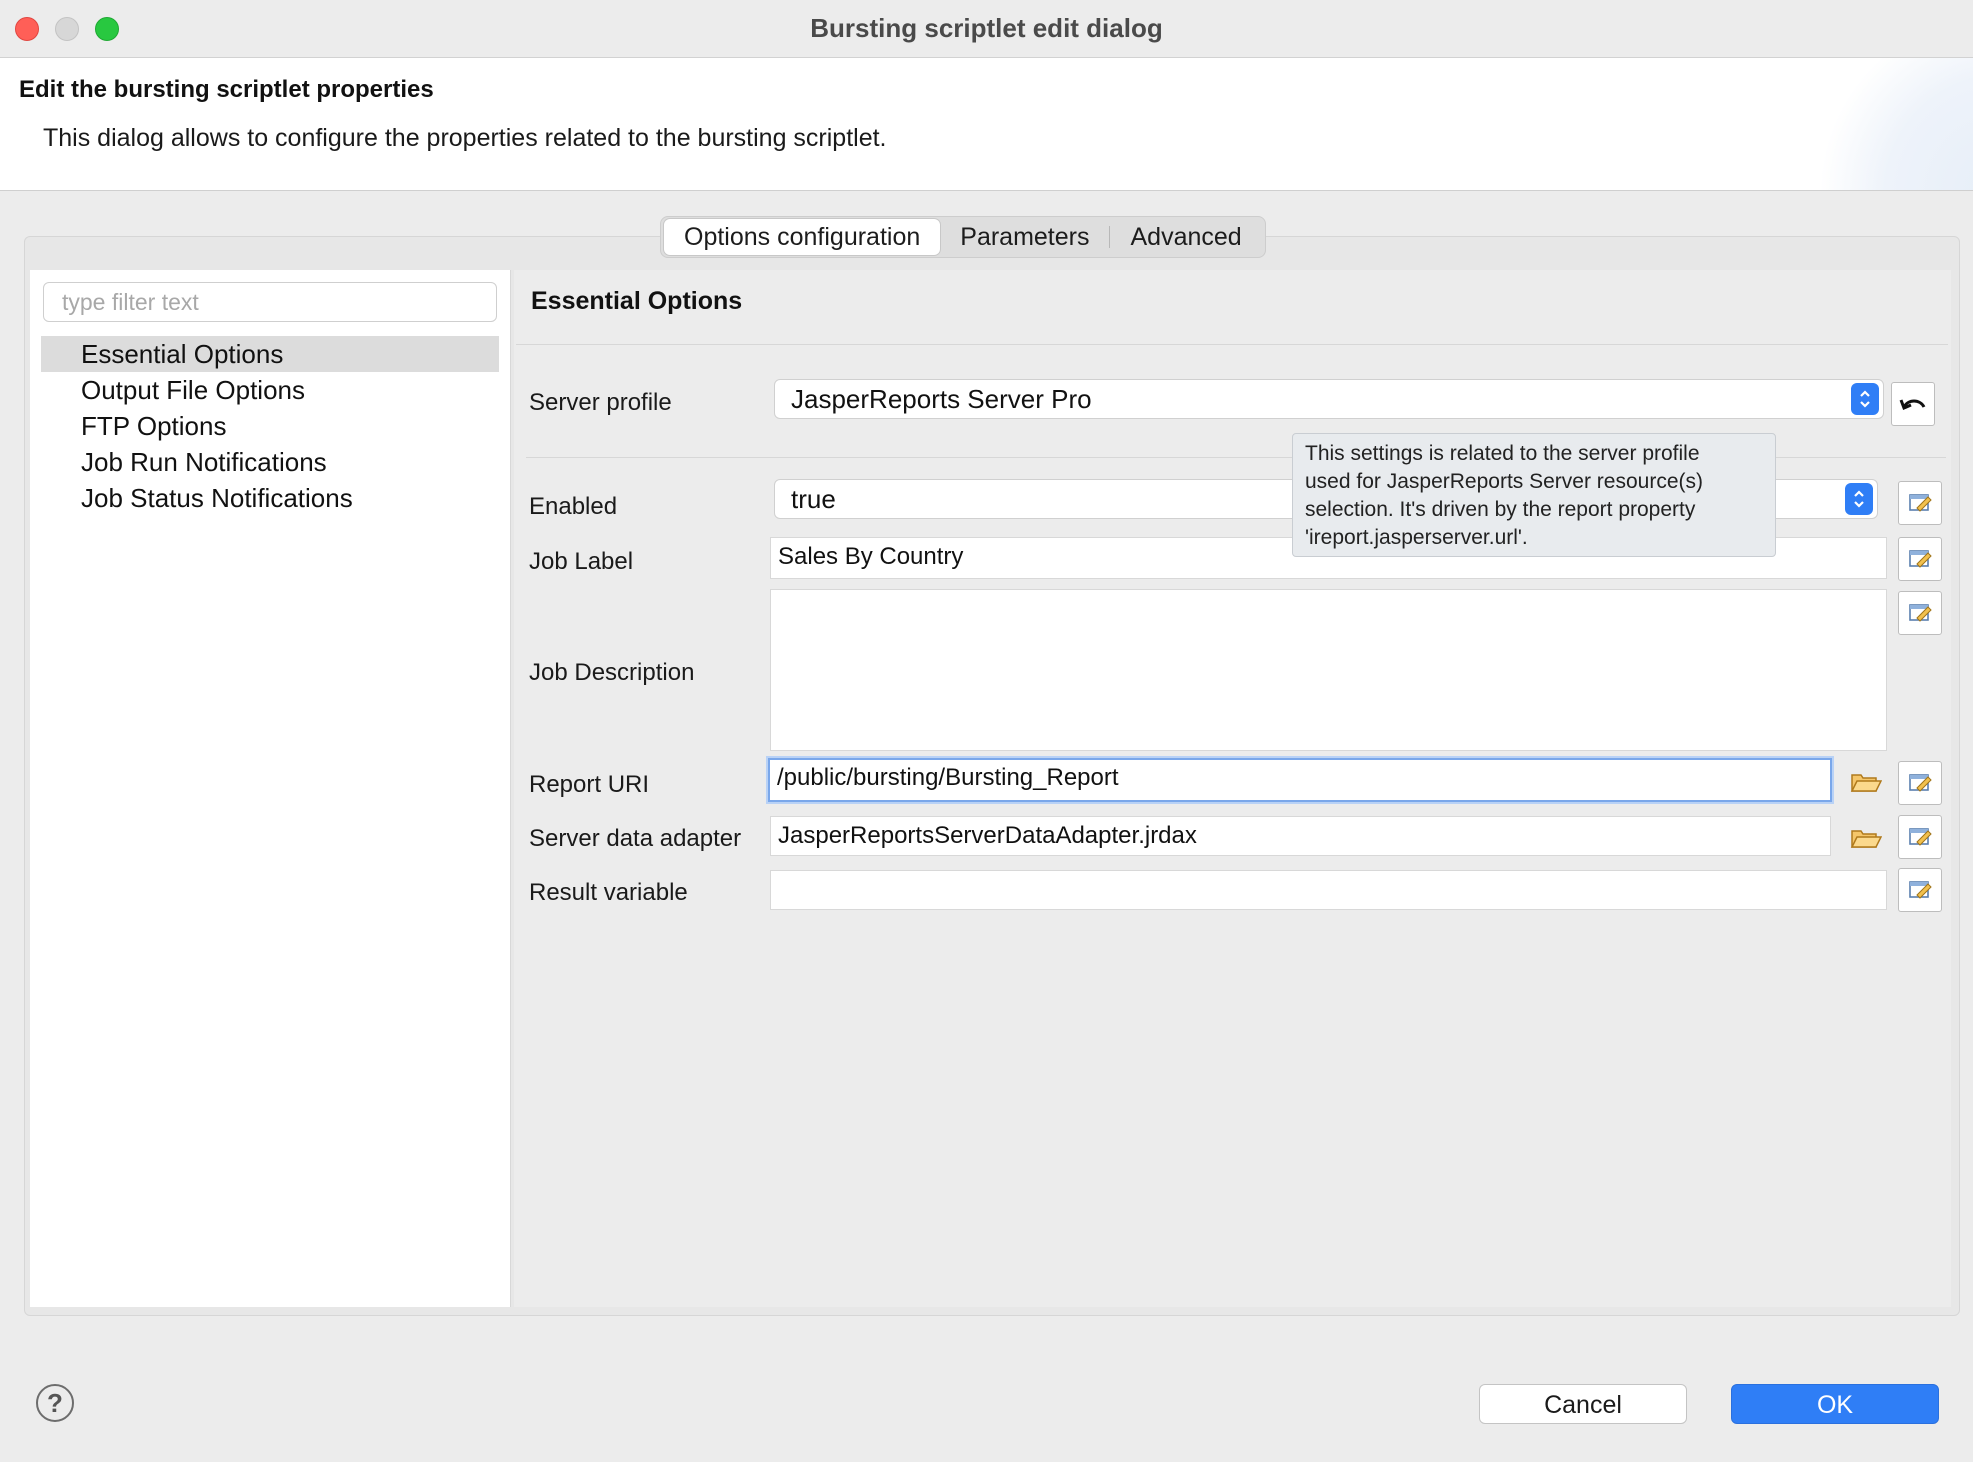 This screenshot has height=1462, width=1973. I want to click on header-title: Edit the bursting scriptlet properties, so click(226, 89).